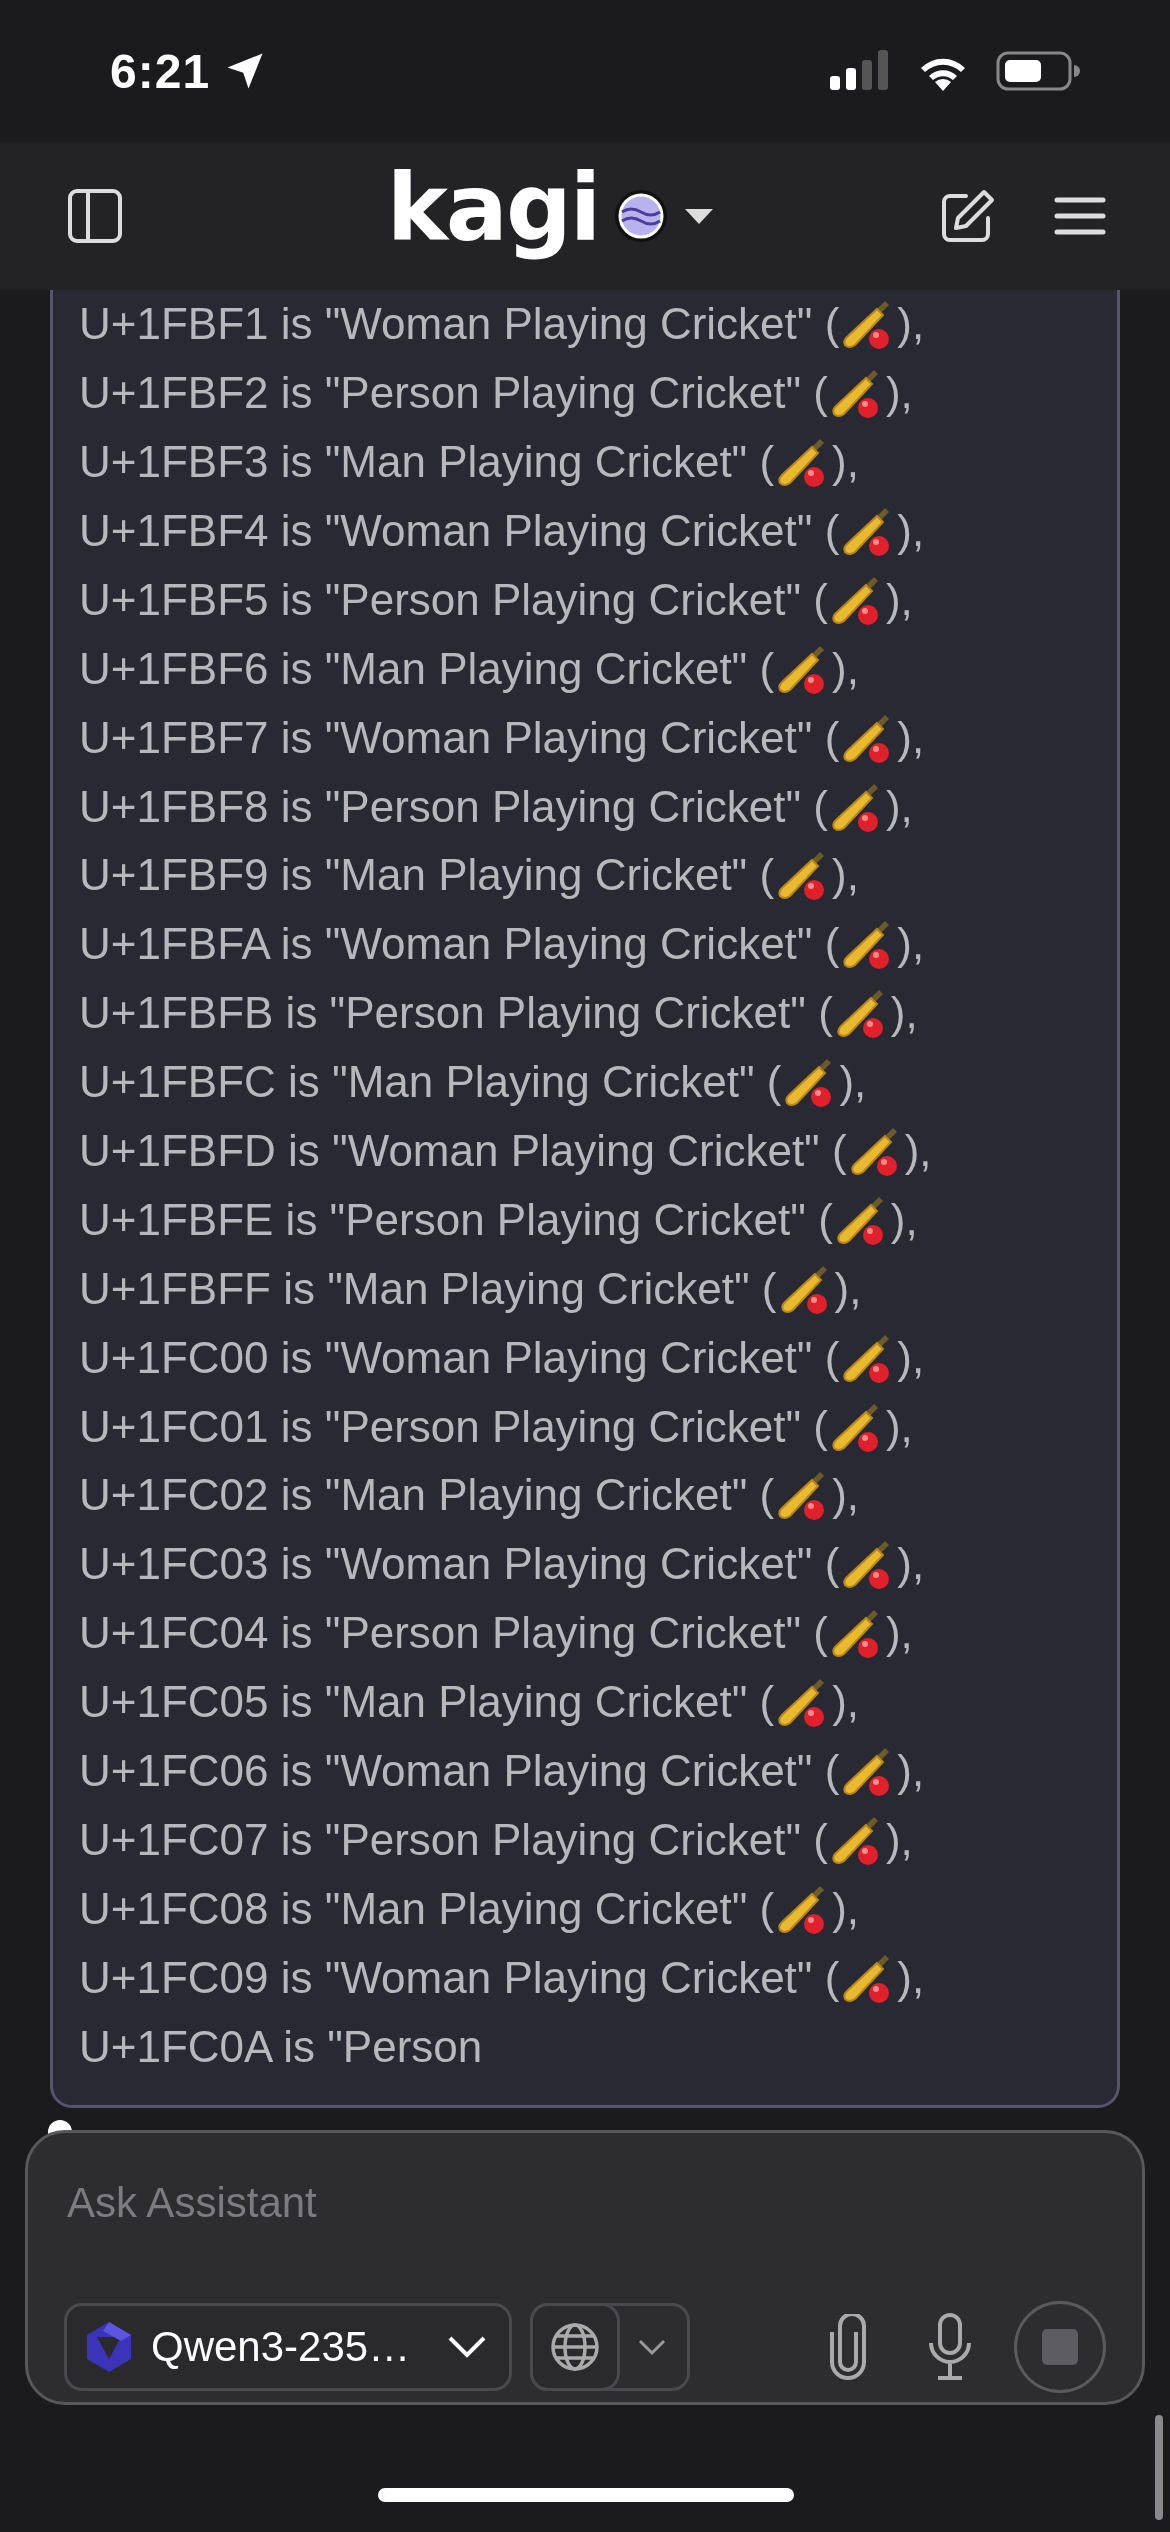 The image size is (1170, 2532). What do you see at coordinates (1060, 2347) in the screenshot?
I see `stop-icon` at bounding box center [1060, 2347].